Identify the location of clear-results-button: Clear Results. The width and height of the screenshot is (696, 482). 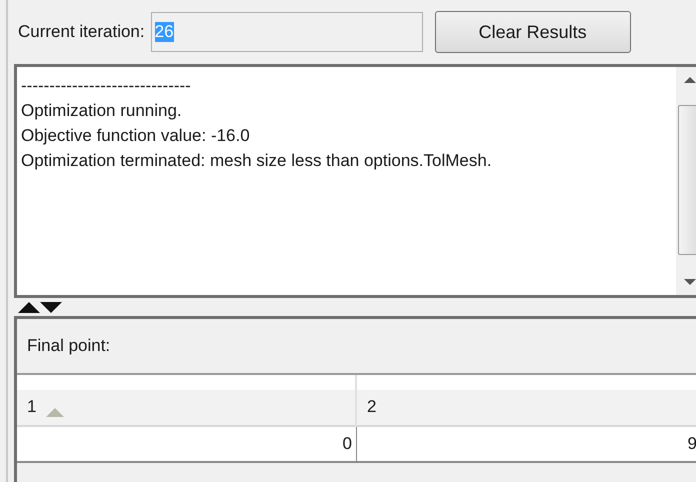
(532, 32).